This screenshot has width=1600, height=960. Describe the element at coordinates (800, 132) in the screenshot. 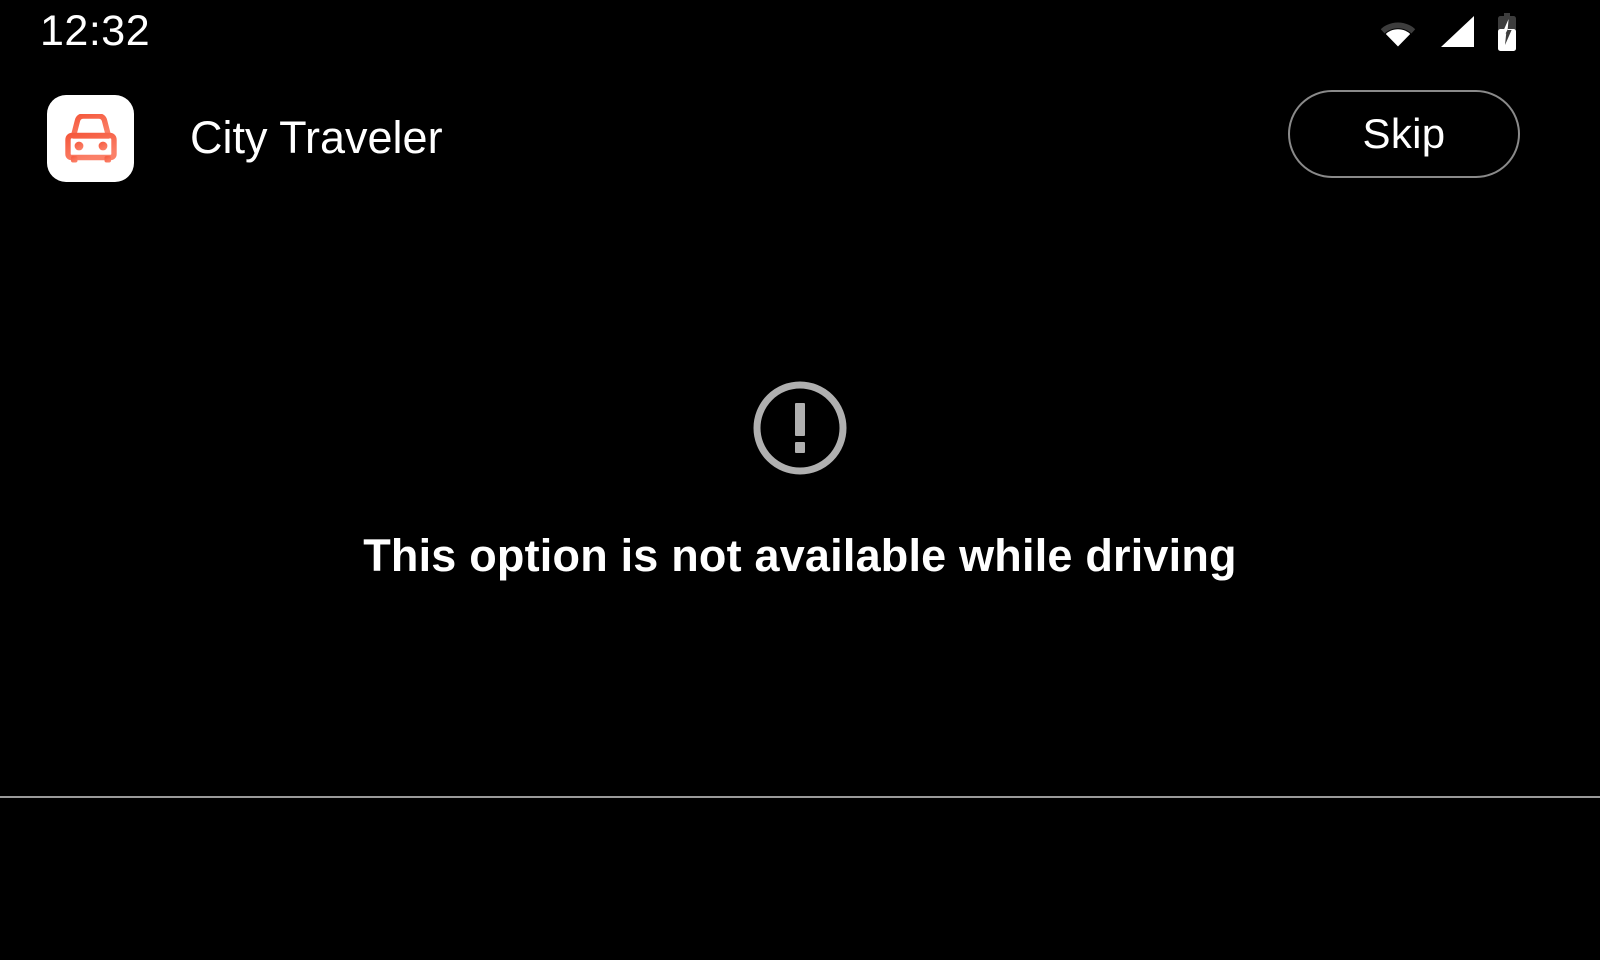

I see `app-header: City Traveler Skip` at that location.